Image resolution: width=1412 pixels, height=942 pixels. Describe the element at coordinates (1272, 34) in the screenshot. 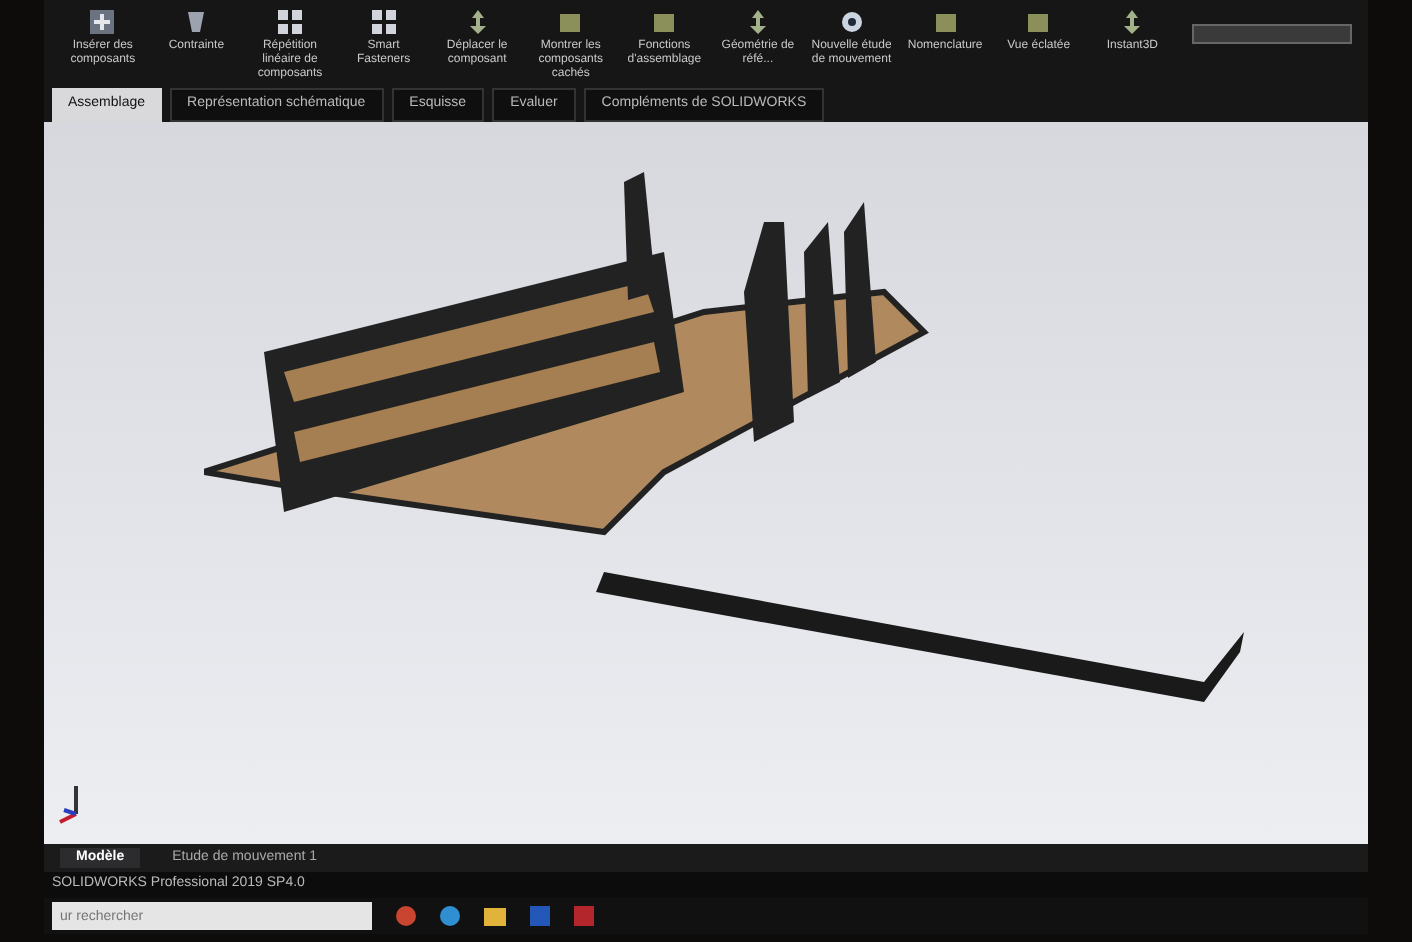

I see `search-field` at that location.